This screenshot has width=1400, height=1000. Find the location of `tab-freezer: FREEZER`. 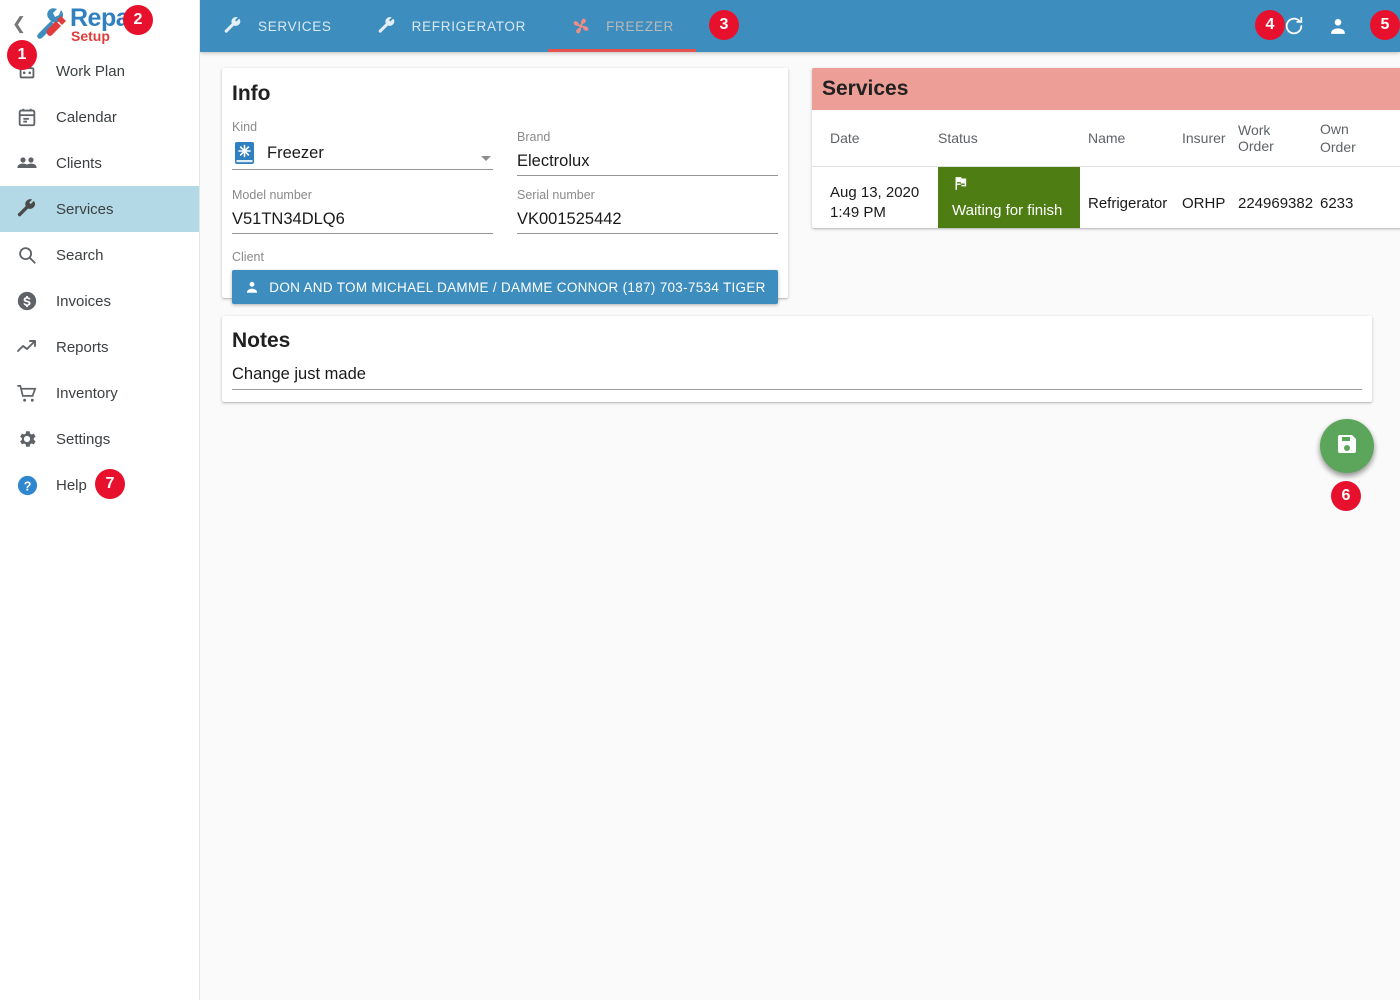

tab-freezer: FREEZER is located at coordinates (622, 26).